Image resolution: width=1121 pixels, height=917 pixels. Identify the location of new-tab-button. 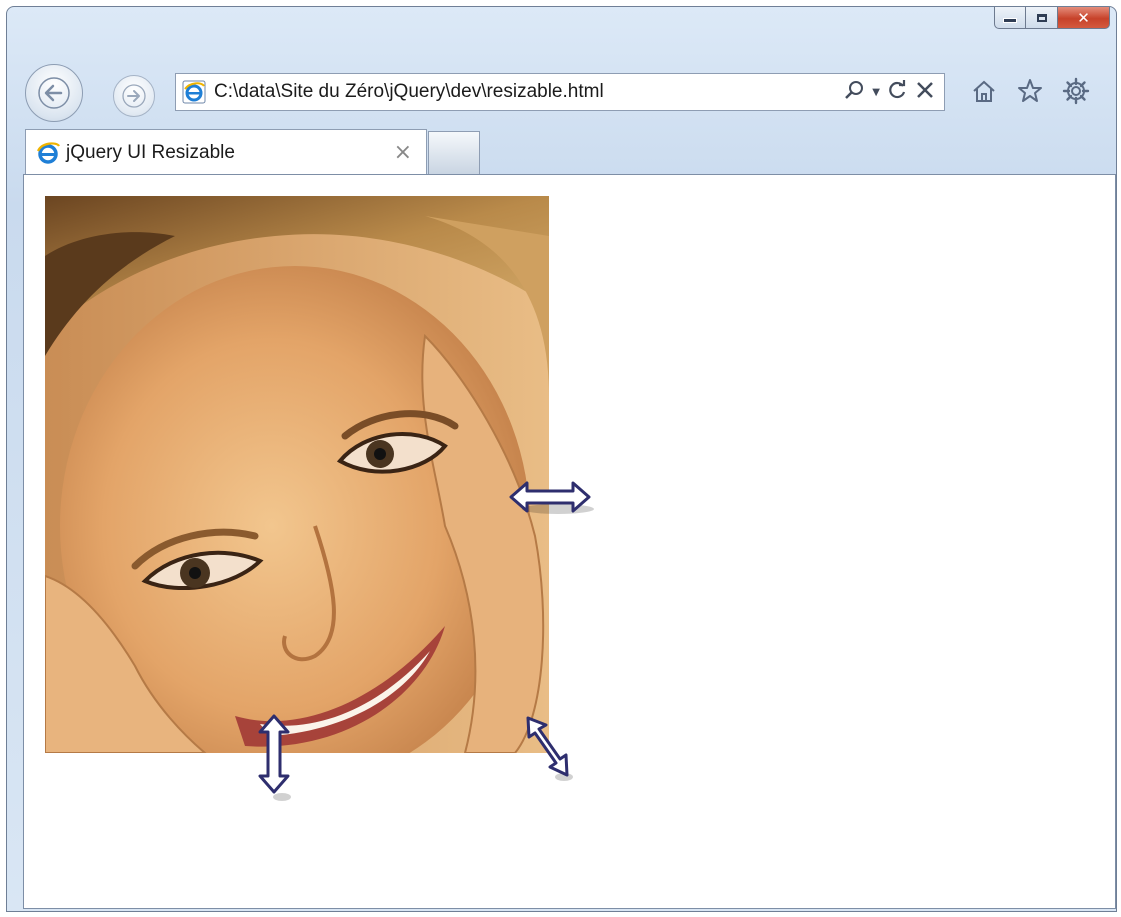
(454, 153).